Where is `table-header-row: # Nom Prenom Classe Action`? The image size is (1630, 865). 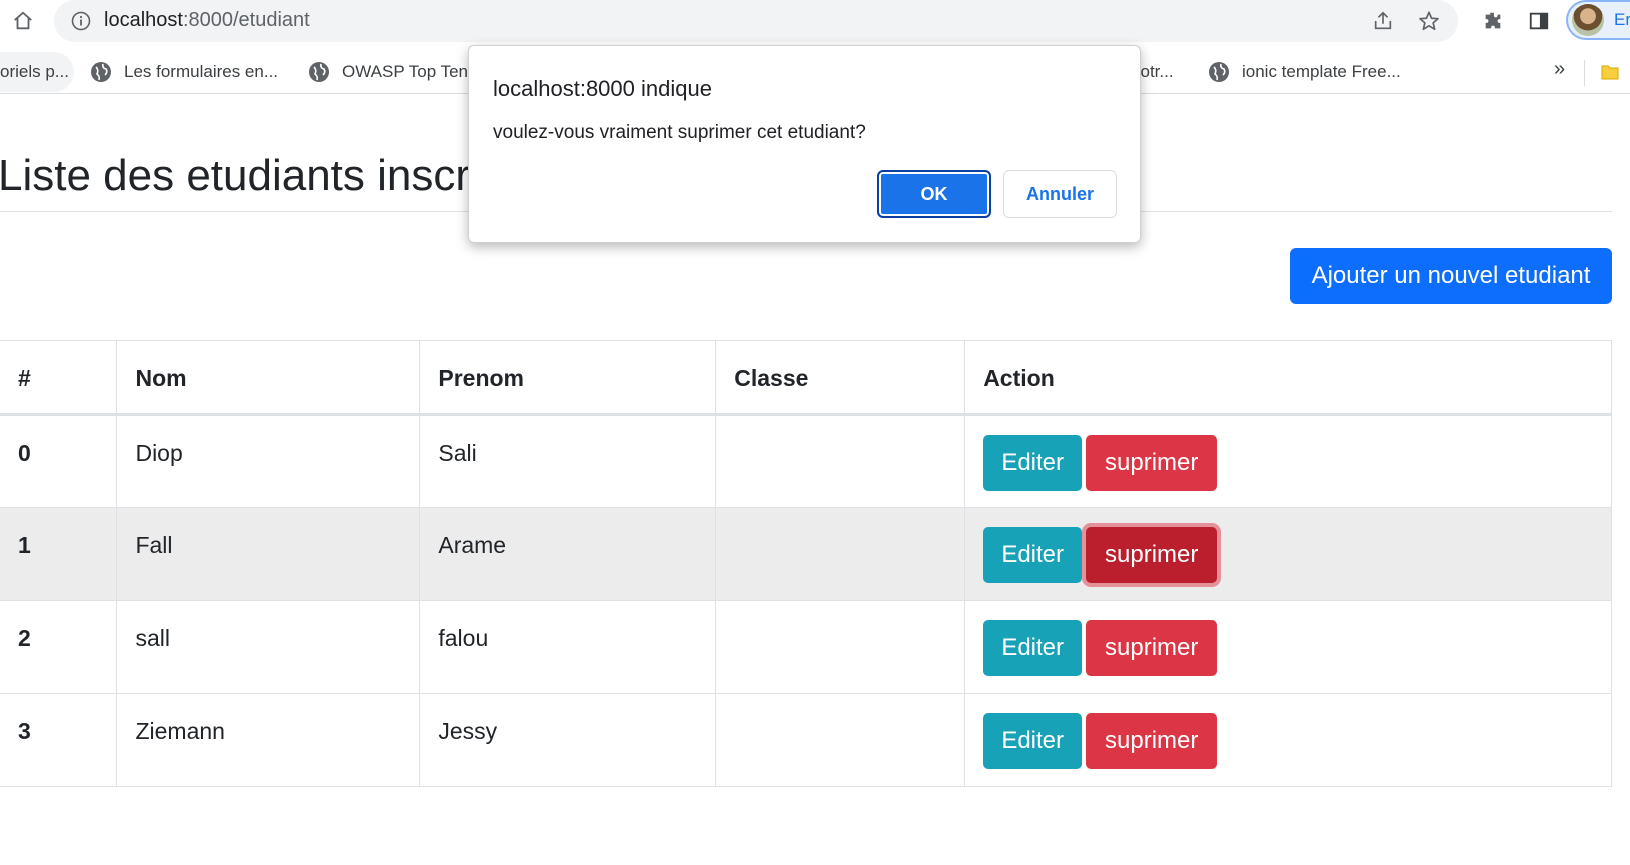
table-header-row: # Nom Prenom Classe Action is located at coordinates (806, 378).